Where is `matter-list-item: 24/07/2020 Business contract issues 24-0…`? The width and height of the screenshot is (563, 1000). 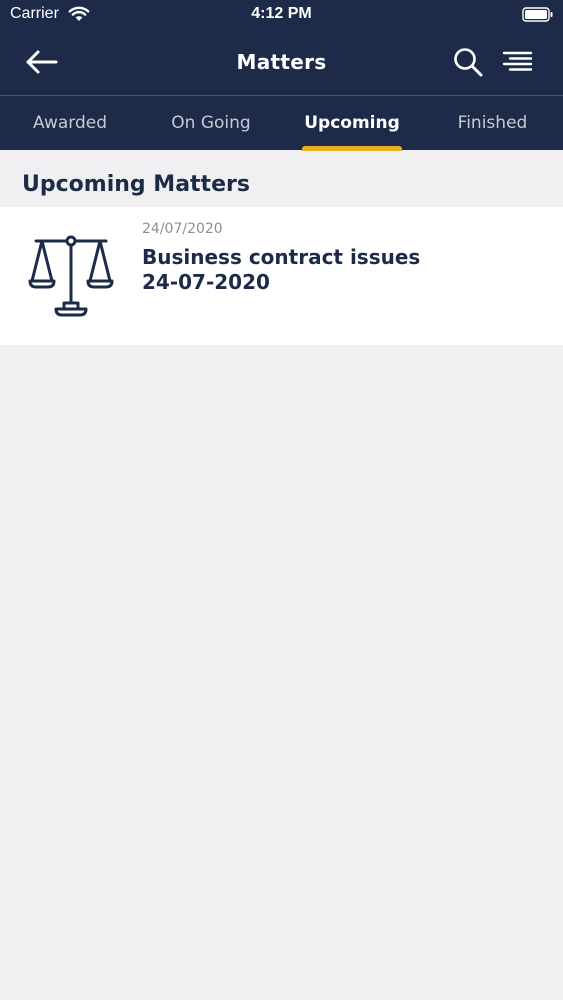 matter-list-item: 24/07/2020 Business contract issues 24-0… is located at coordinates (281, 276).